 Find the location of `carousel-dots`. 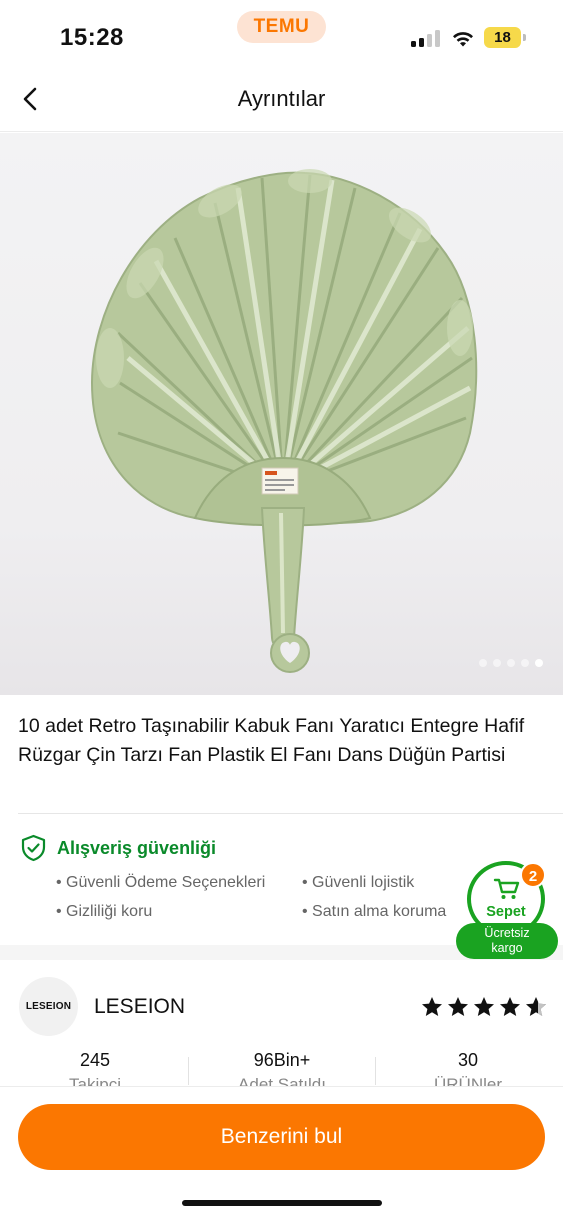

carousel-dots is located at coordinates (511, 663).